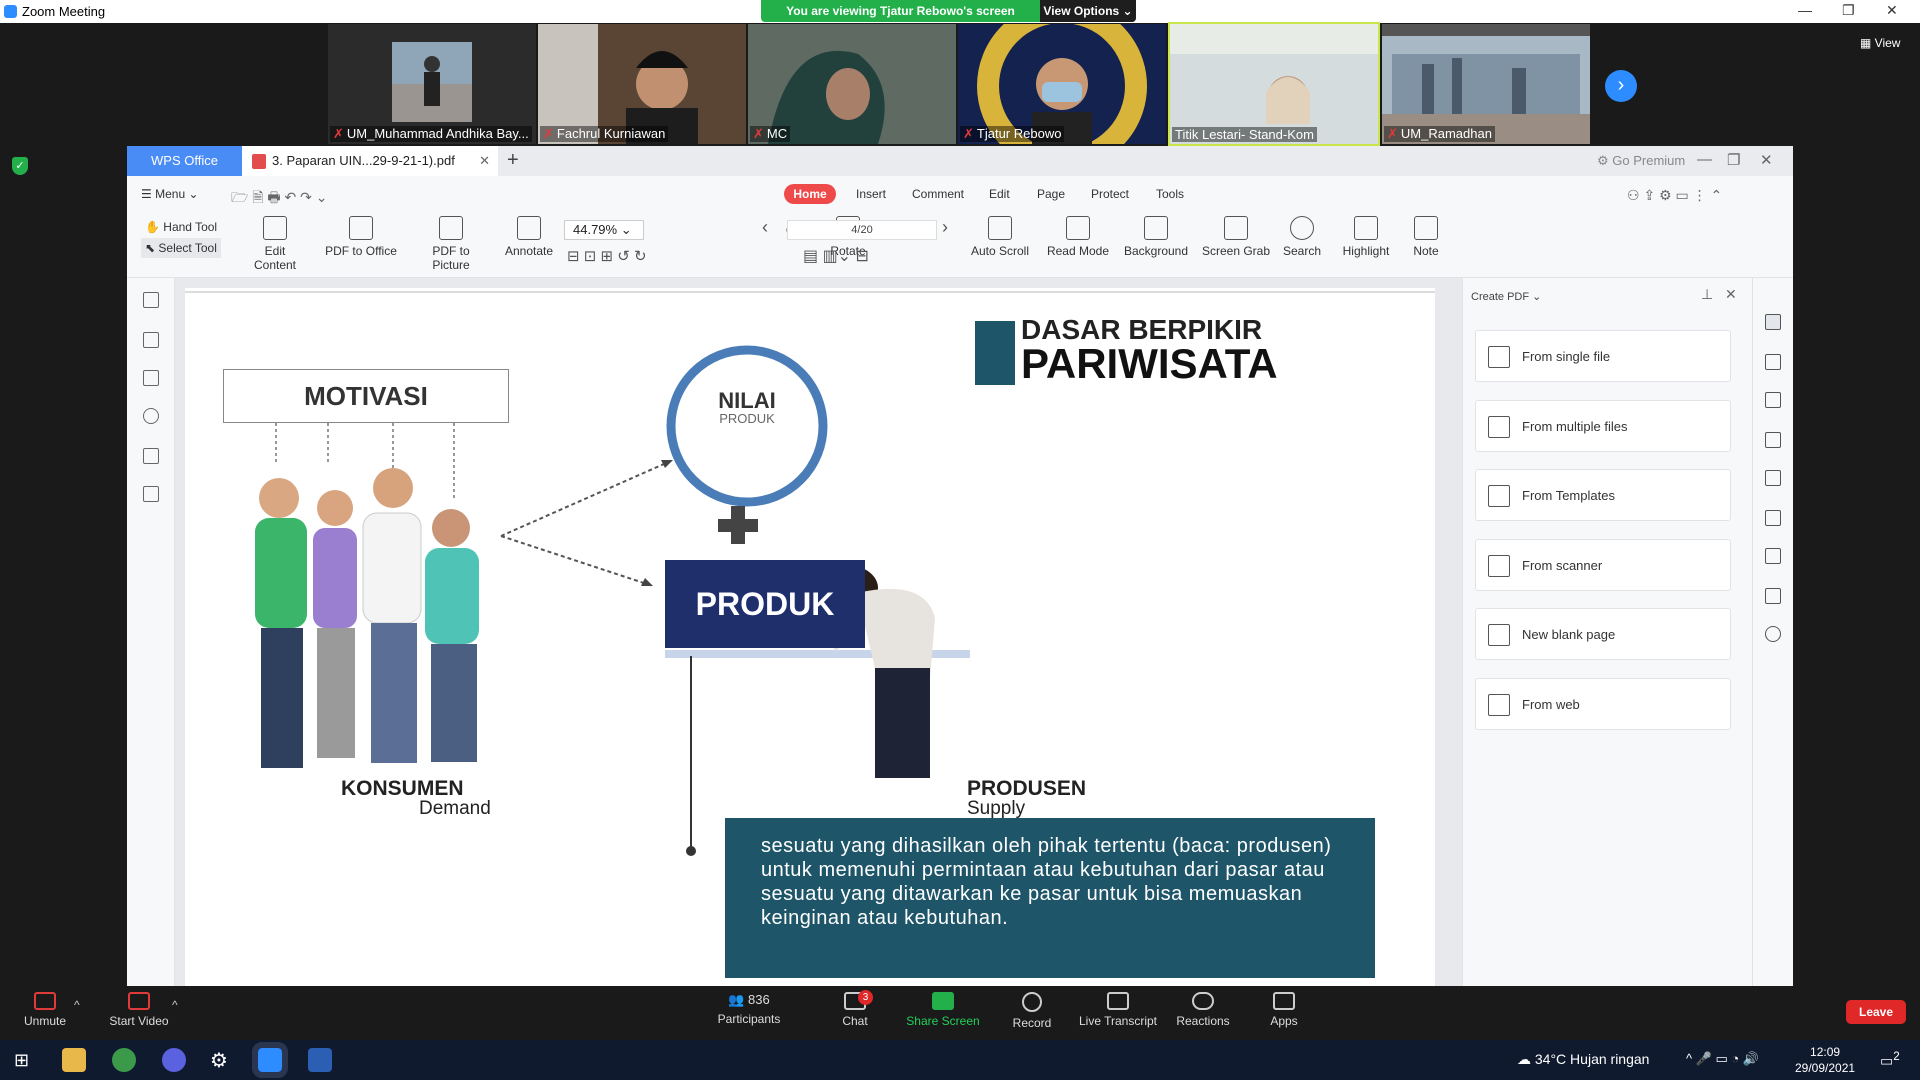 Image resolution: width=1920 pixels, height=1080 pixels. I want to click on messenger-icon, so click(174, 1060).